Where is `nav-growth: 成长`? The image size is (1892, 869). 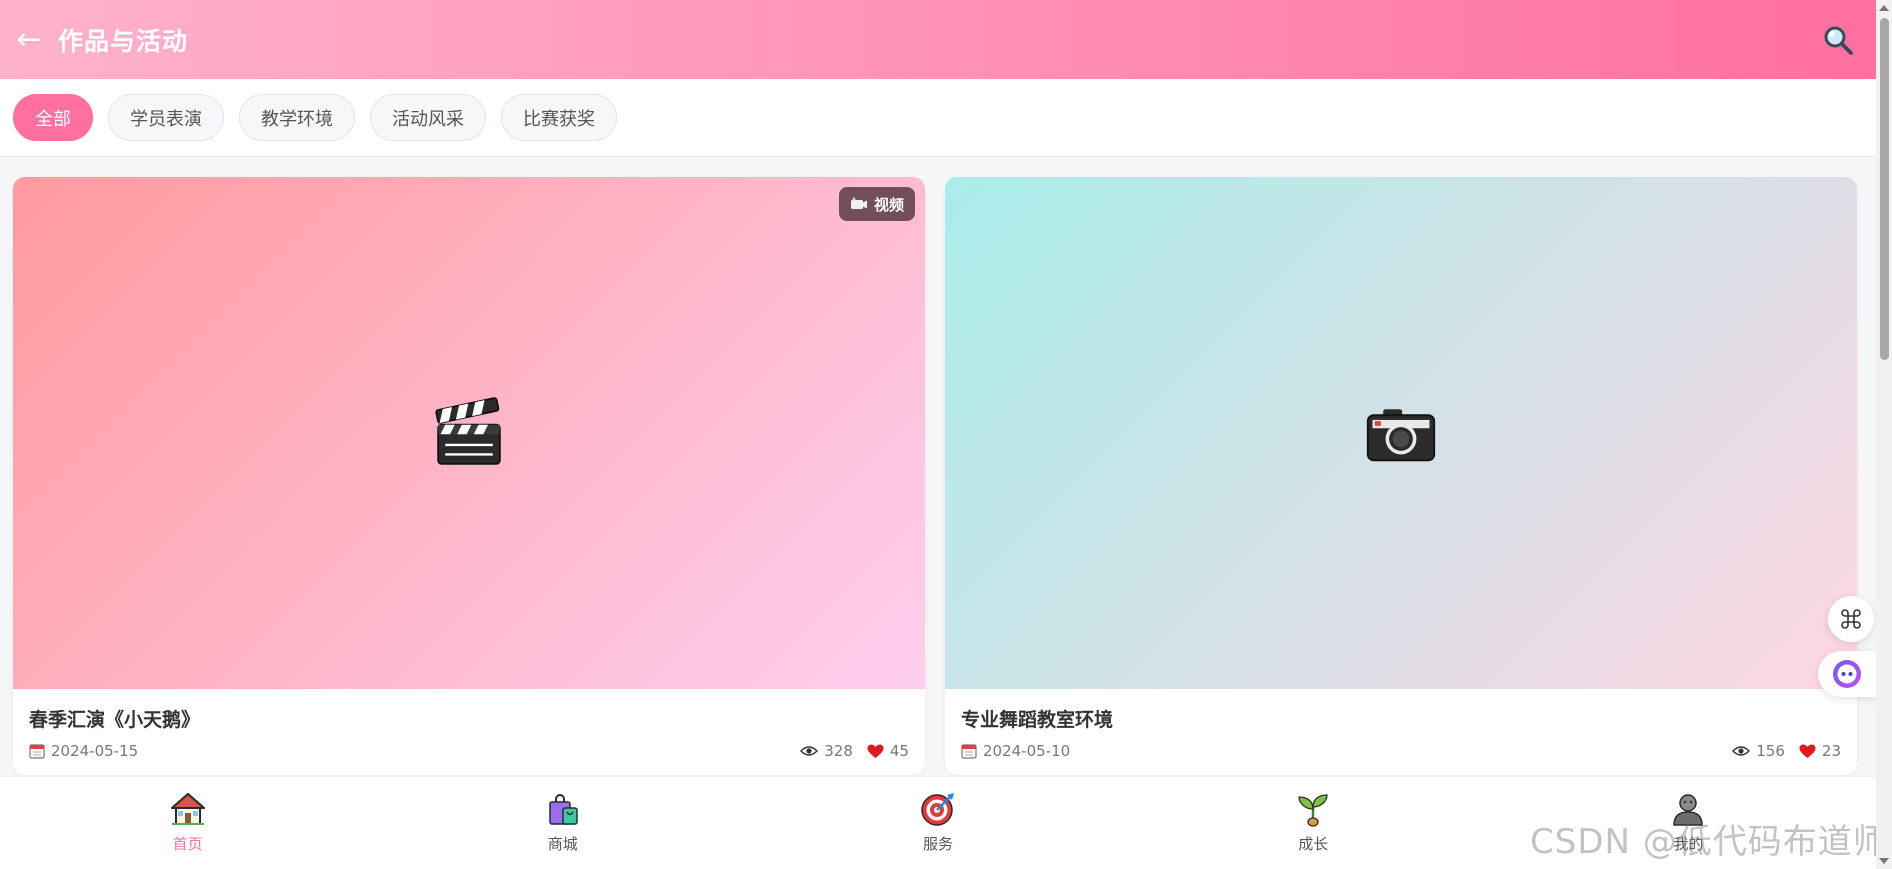
nav-growth: 成长 is located at coordinates (1313, 823).